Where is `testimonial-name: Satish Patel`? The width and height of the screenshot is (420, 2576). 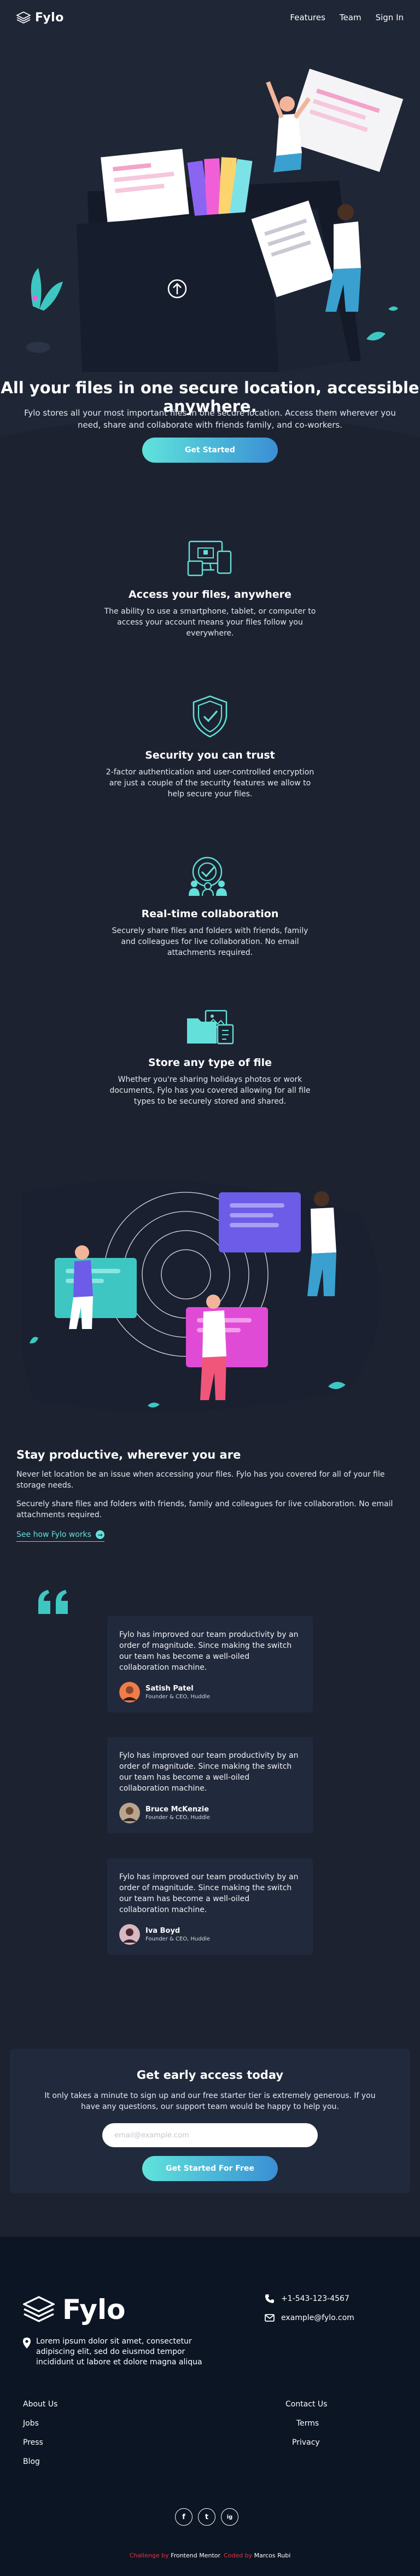 testimonial-name: Satish Patel is located at coordinates (169, 1689).